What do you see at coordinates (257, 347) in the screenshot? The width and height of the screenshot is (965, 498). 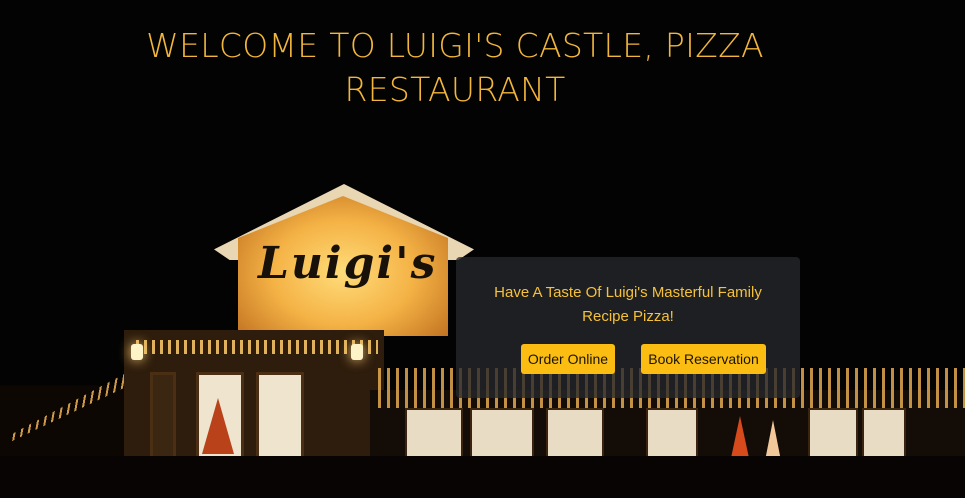 I see `string-lights-roof` at bounding box center [257, 347].